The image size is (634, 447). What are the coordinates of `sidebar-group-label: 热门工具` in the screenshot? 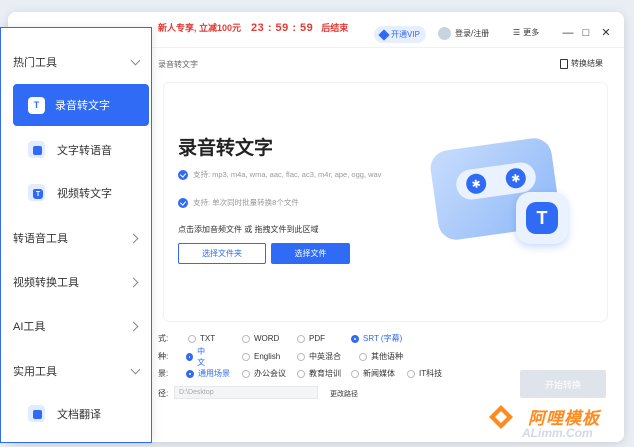 It's located at (35, 63).